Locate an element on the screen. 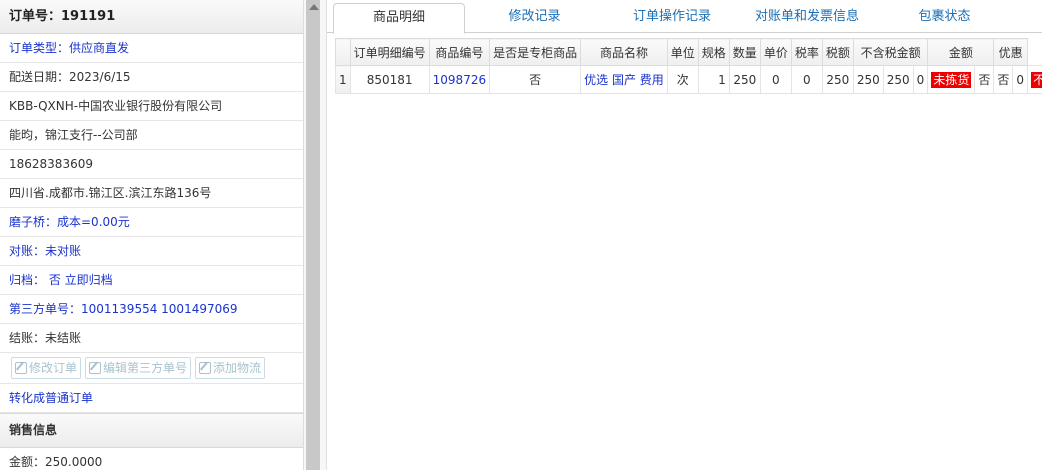 The width and height of the screenshot is (1042, 470). phone-number: 18628383609 is located at coordinates (151, 164).